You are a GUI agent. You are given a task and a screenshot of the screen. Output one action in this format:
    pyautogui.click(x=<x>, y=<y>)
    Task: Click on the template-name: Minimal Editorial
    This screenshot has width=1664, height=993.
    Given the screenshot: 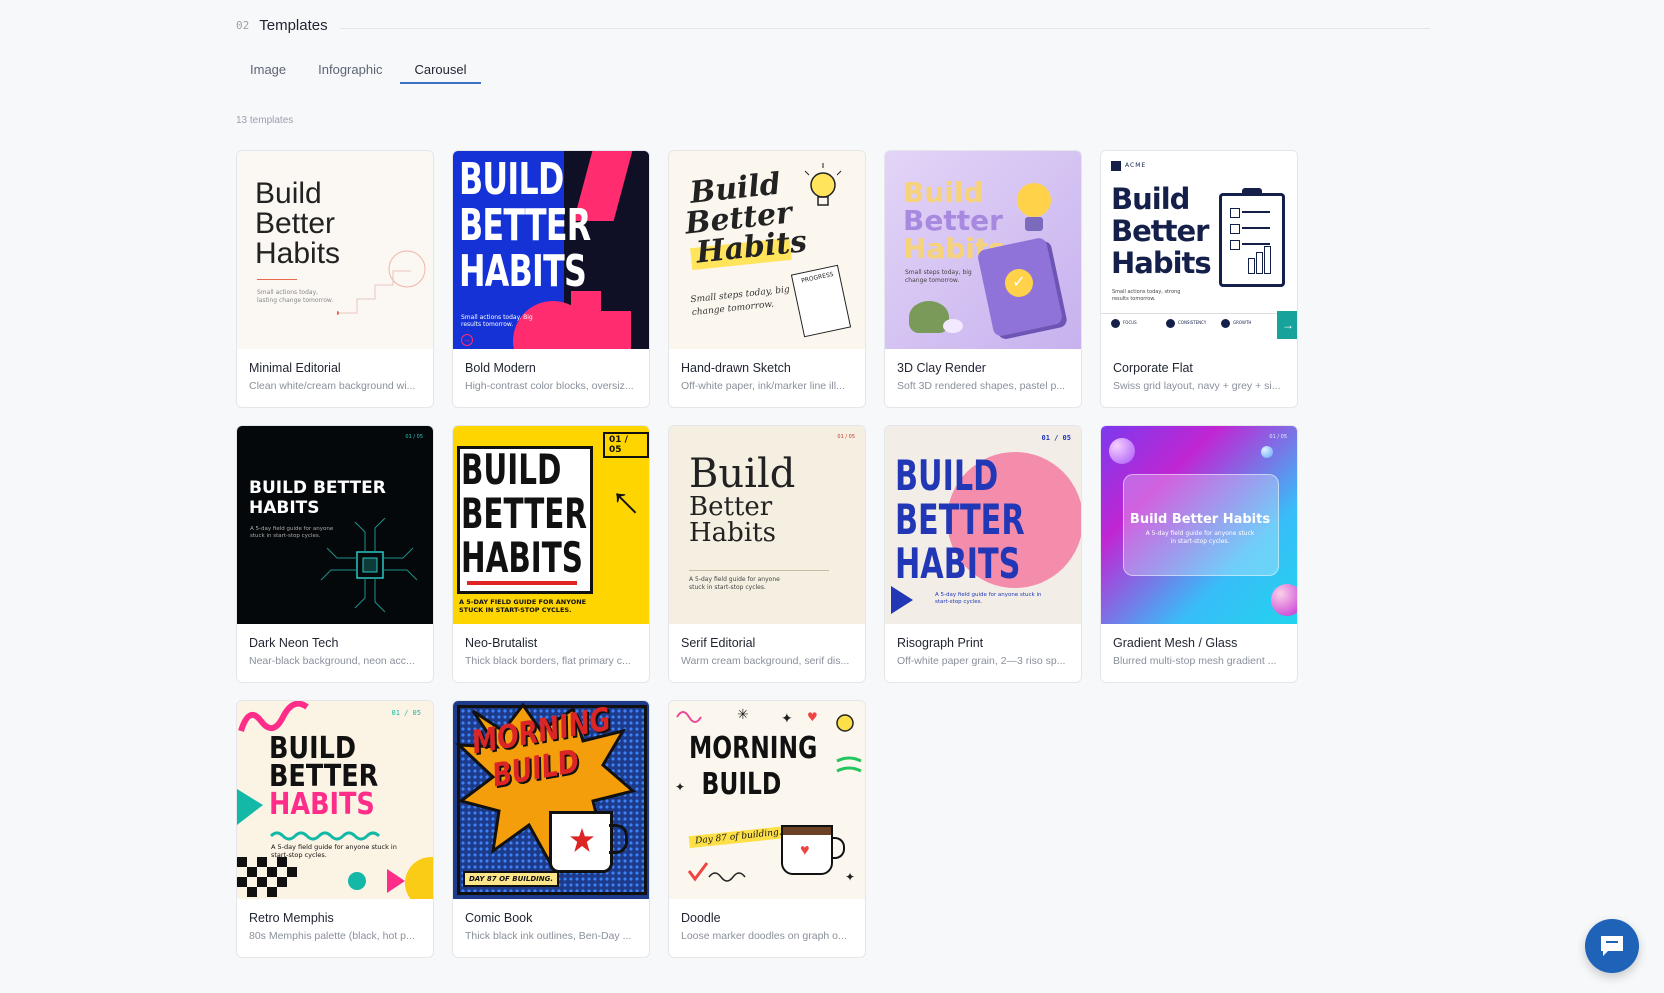 What is the action you would take?
    pyautogui.click(x=295, y=368)
    